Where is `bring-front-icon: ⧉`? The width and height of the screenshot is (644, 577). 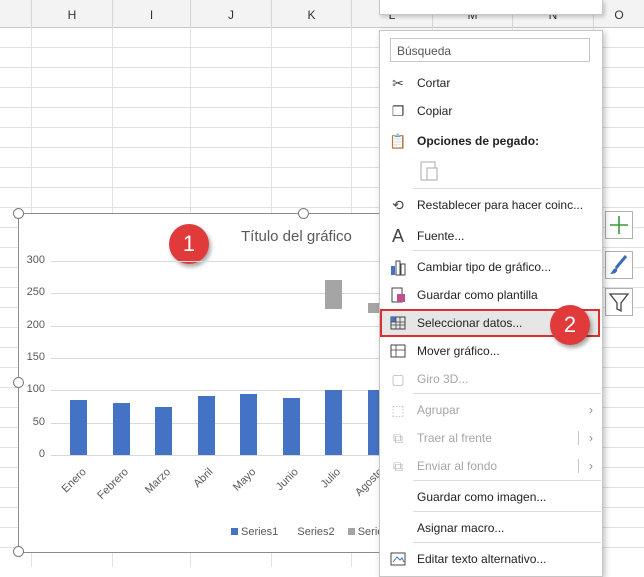 bring-front-icon: ⧉ is located at coordinates (398, 438).